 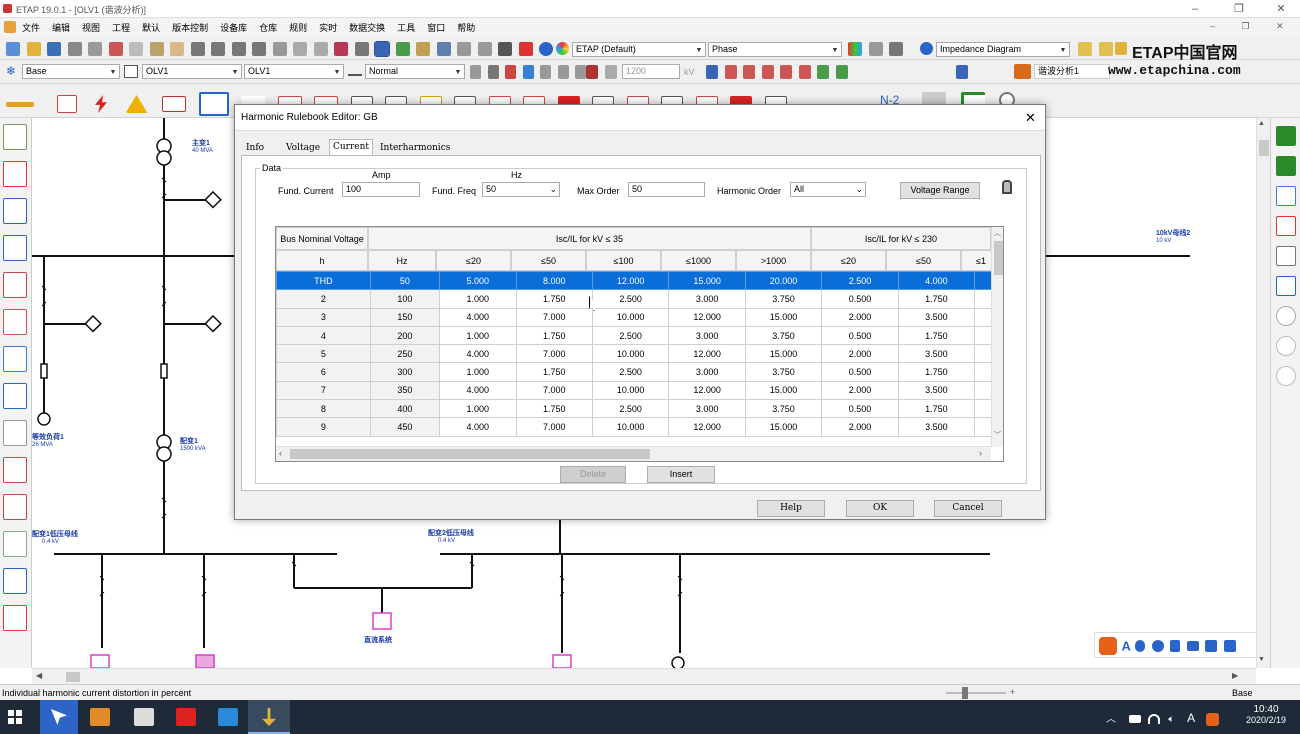 What do you see at coordinates (1264, 148) in the screenshot?
I see `vertical-scroll-thumb` at bounding box center [1264, 148].